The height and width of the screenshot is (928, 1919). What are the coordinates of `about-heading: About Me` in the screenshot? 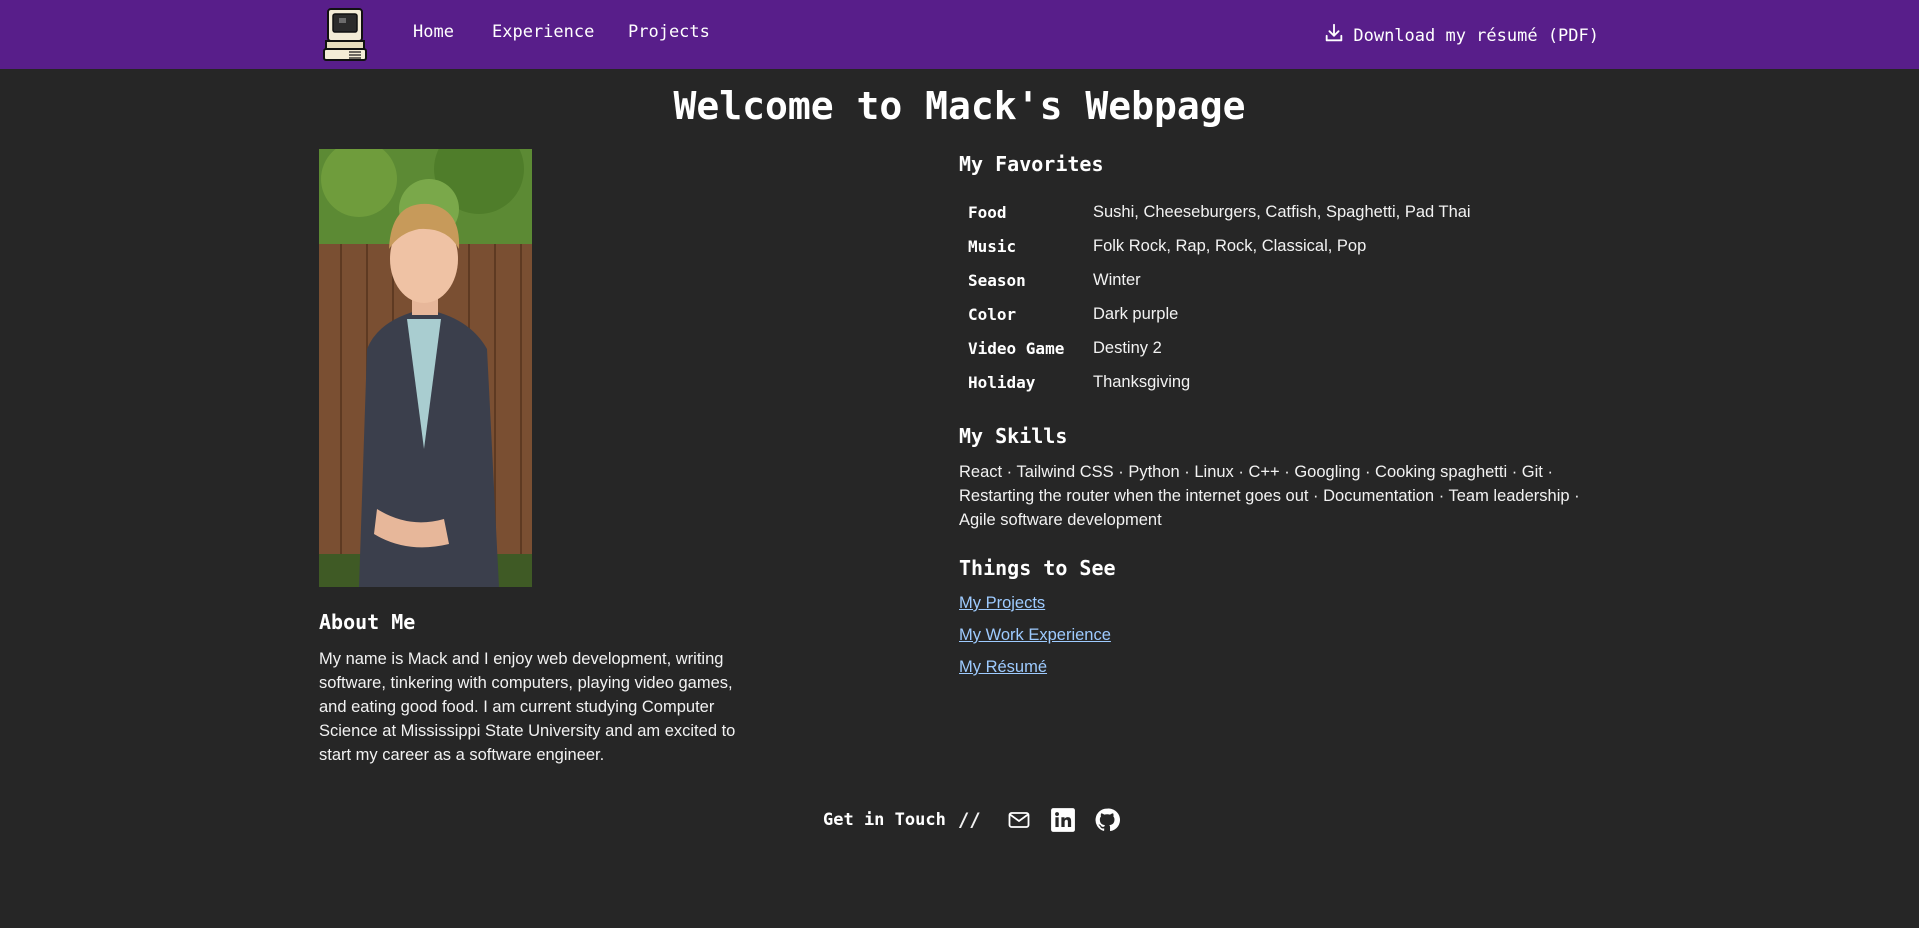 It's located at (367, 622).